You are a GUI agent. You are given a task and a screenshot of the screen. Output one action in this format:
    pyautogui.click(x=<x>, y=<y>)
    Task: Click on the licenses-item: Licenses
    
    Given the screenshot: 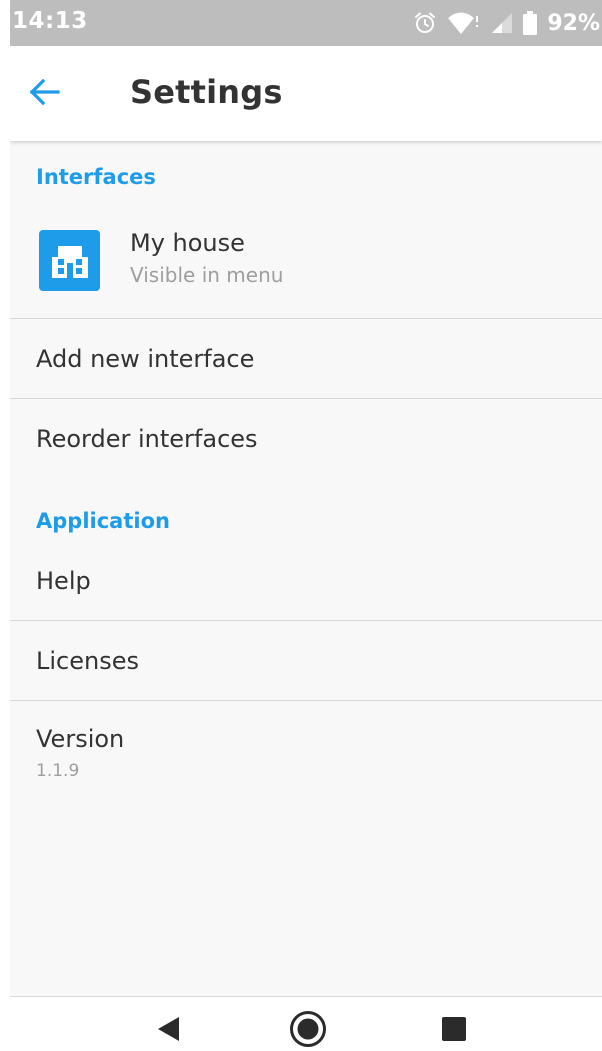 What is the action you would take?
    pyautogui.click(x=306, y=661)
    